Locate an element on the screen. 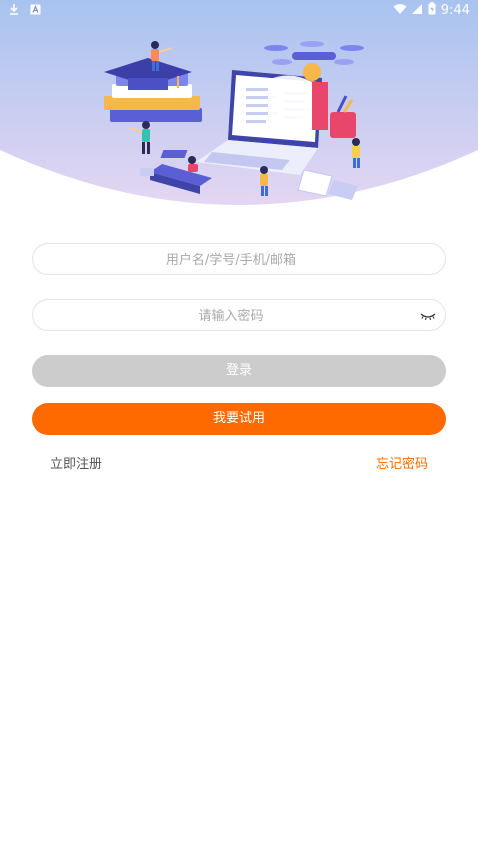  trial-button: 我要试用 is located at coordinates (239, 419).